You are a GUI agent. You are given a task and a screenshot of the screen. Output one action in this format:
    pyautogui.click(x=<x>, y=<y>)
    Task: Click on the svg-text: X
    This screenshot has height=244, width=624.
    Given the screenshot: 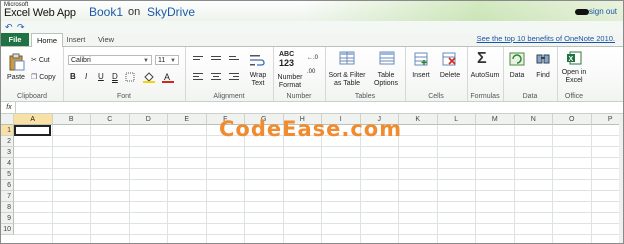 What is the action you would take?
    pyautogui.click(x=571, y=59)
    